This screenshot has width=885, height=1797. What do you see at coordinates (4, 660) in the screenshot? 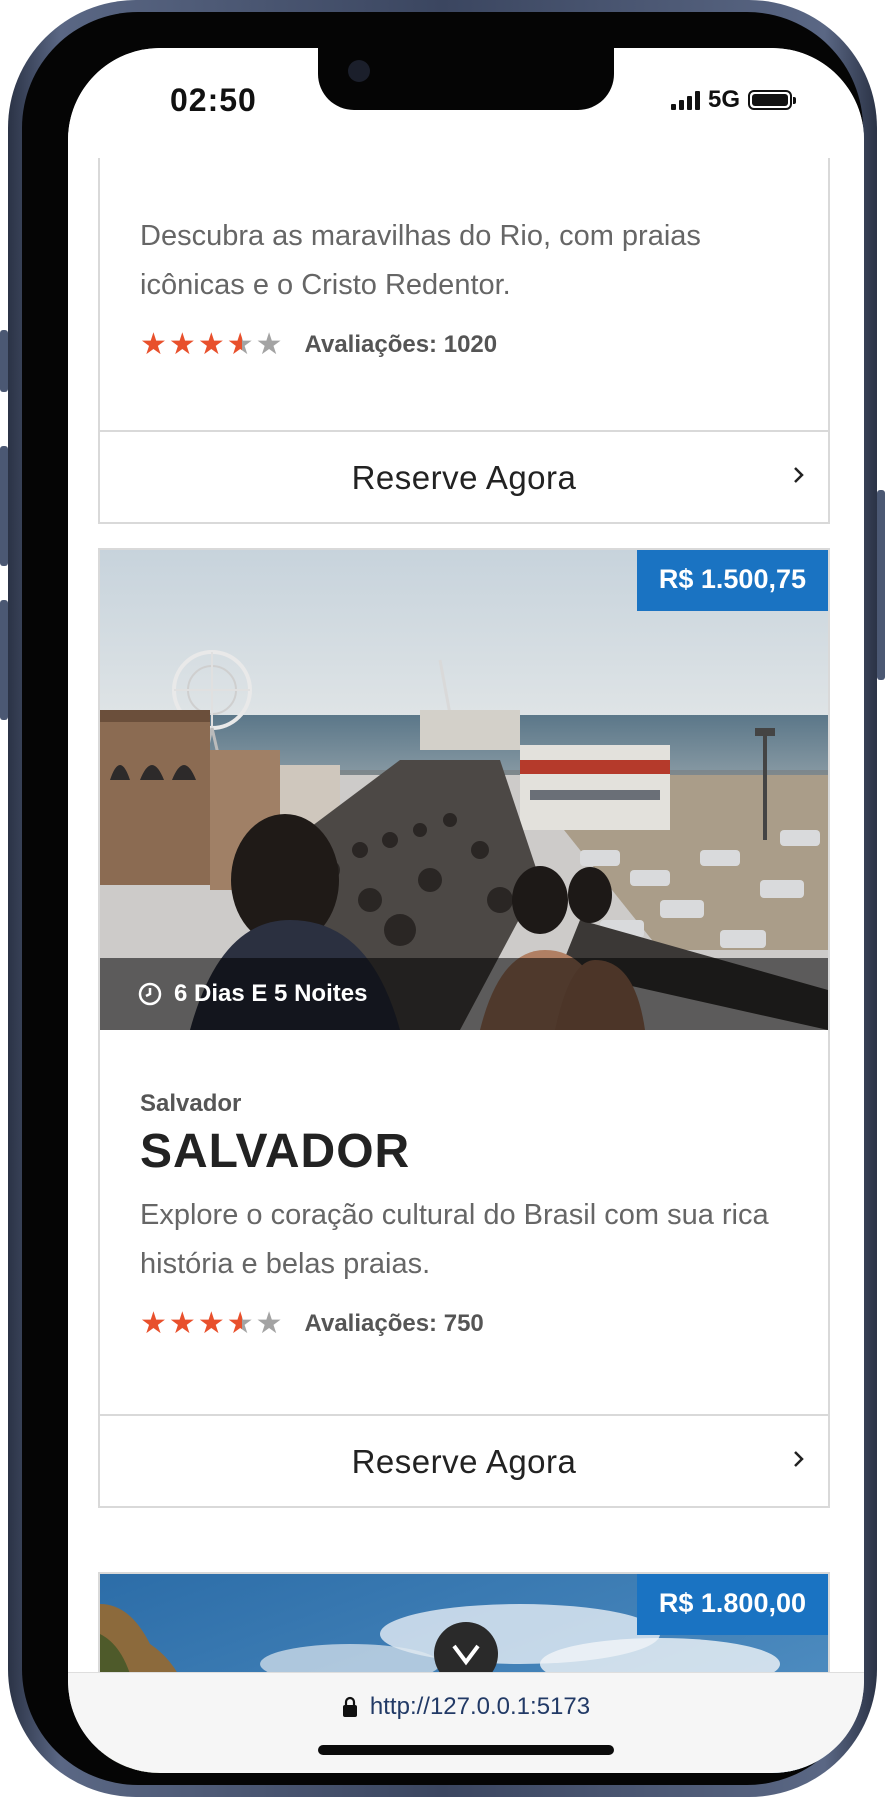
I see `volume-down-button` at bounding box center [4, 660].